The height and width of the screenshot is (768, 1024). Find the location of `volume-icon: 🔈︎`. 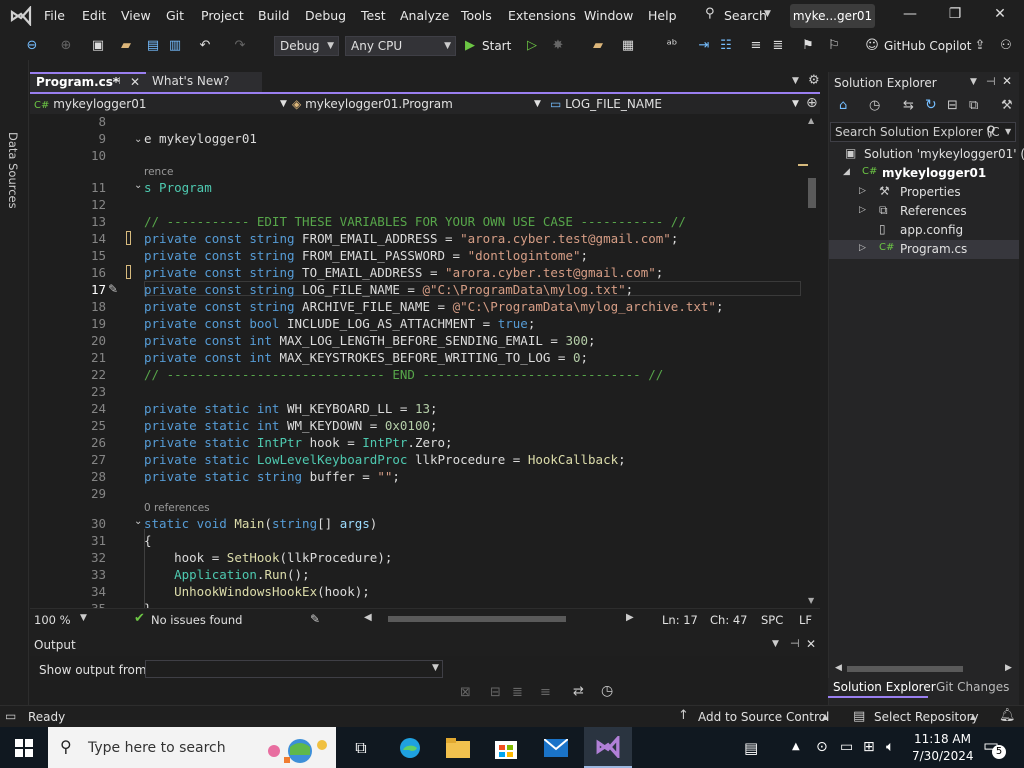

volume-icon: 🔈︎ is located at coordinates (890, 747).